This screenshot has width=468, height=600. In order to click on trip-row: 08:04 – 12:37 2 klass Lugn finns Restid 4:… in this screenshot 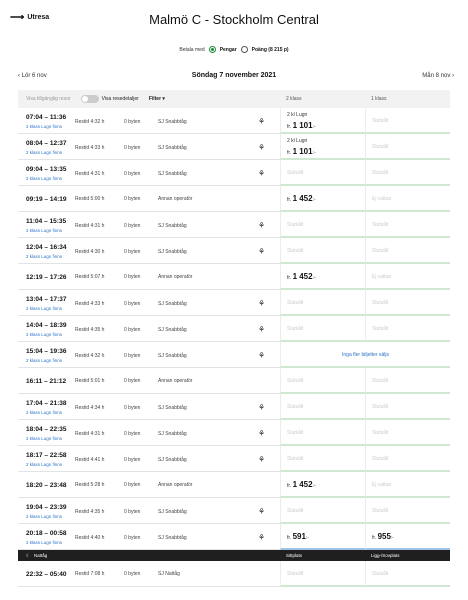, I will do `click(234, 147)`.